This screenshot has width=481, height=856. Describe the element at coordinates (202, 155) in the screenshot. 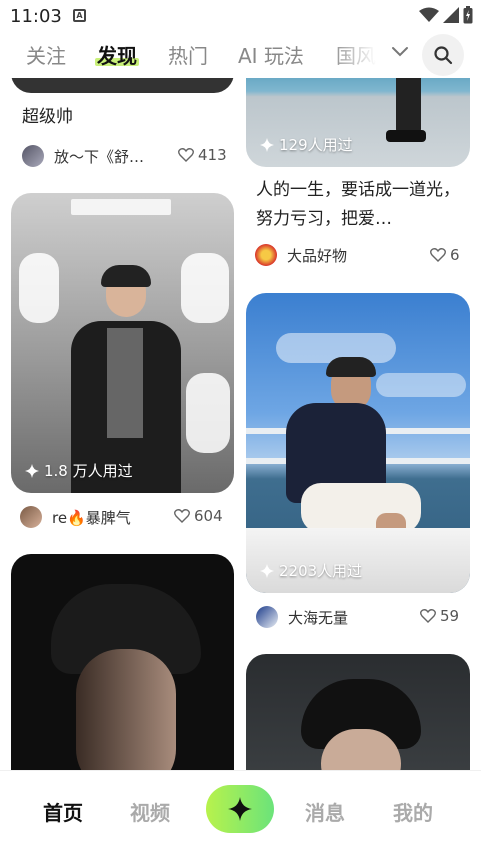

I see `like-count: 413` at that location.